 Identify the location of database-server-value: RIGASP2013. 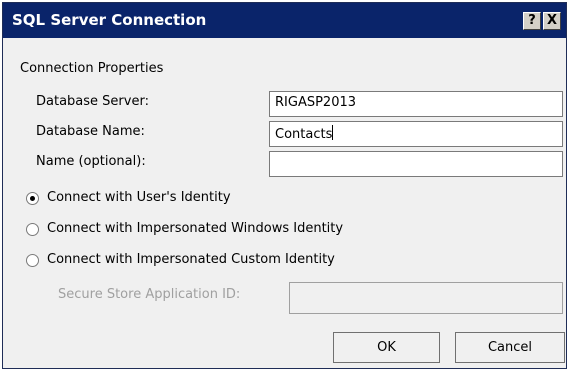
(316, 102).